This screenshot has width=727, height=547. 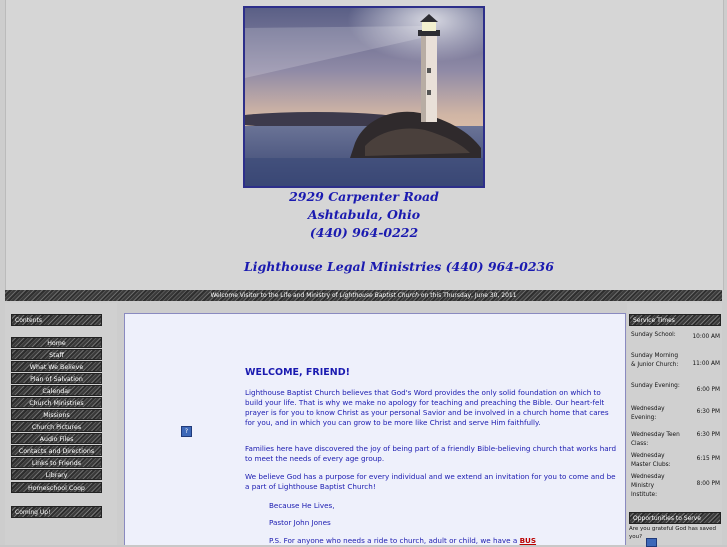 I want to click on service-time: 6:00 PM, so click(x=708, y=390).